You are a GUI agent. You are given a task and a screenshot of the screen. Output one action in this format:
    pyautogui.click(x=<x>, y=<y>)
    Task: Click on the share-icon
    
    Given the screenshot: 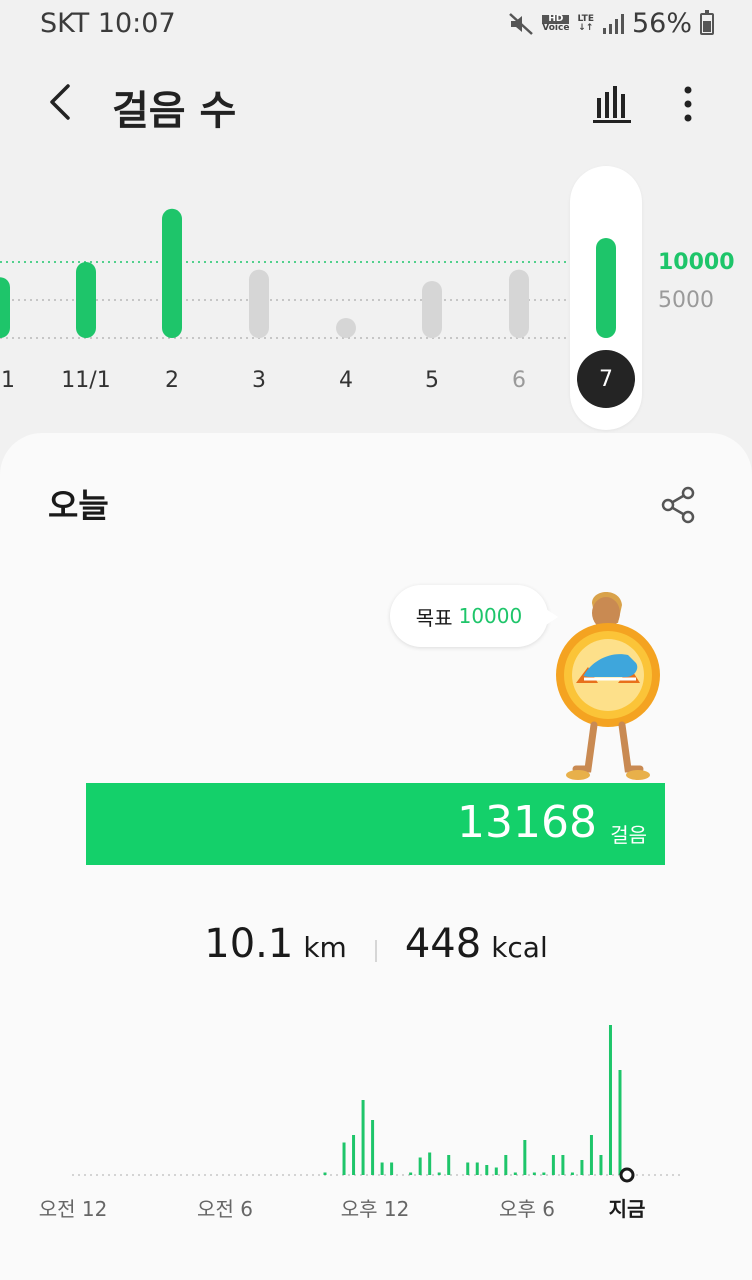 What is the action you would take?
    pyautogui.click(x=678, y=505)
    